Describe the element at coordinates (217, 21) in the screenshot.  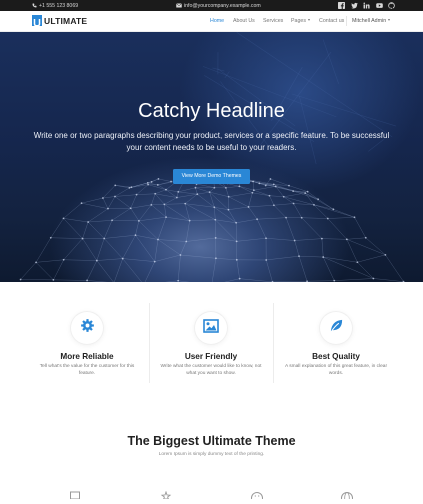
I see `nav-home: Home` at that location.